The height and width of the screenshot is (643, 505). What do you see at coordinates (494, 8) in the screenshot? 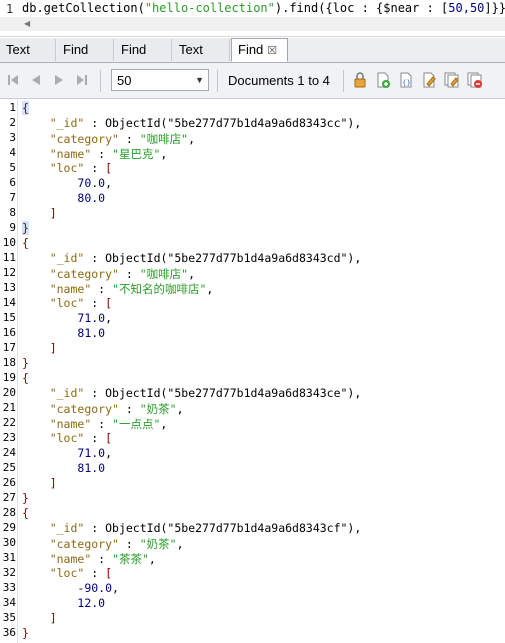
I see `query-suffix: ]}});` at bounding box center [494, 8].